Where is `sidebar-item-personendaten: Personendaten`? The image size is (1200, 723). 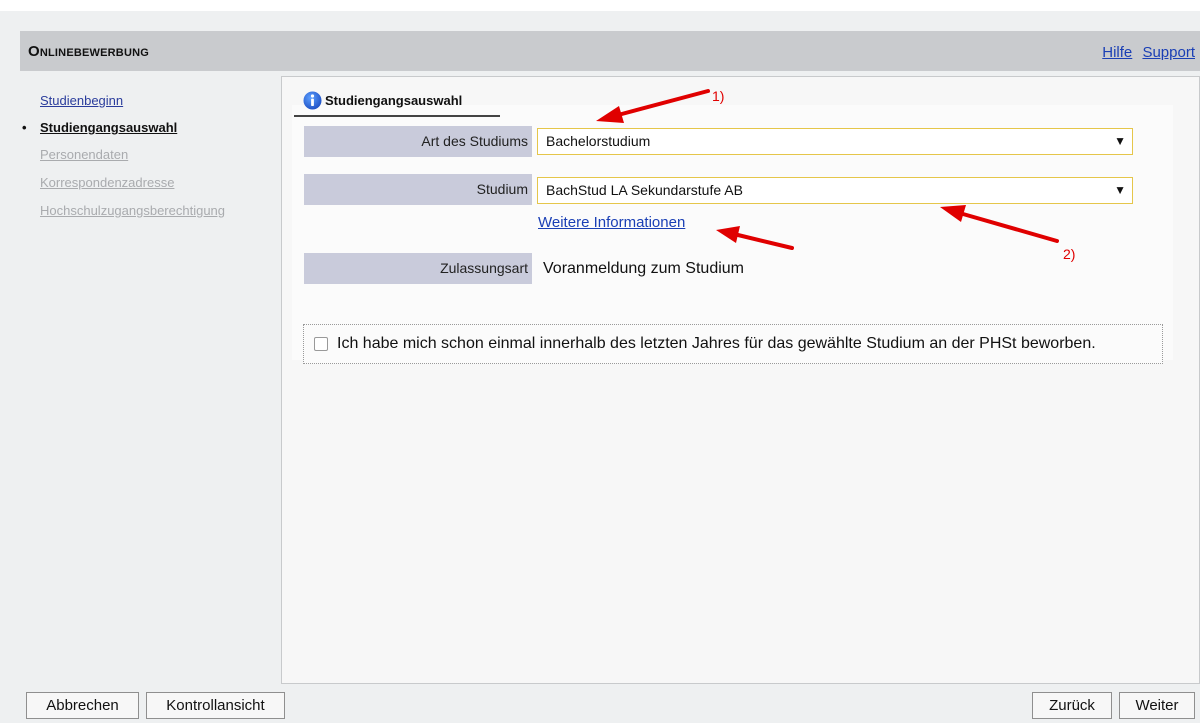 sidebar-item-personendaten: Personendaten is located at coordinates (84, 154).